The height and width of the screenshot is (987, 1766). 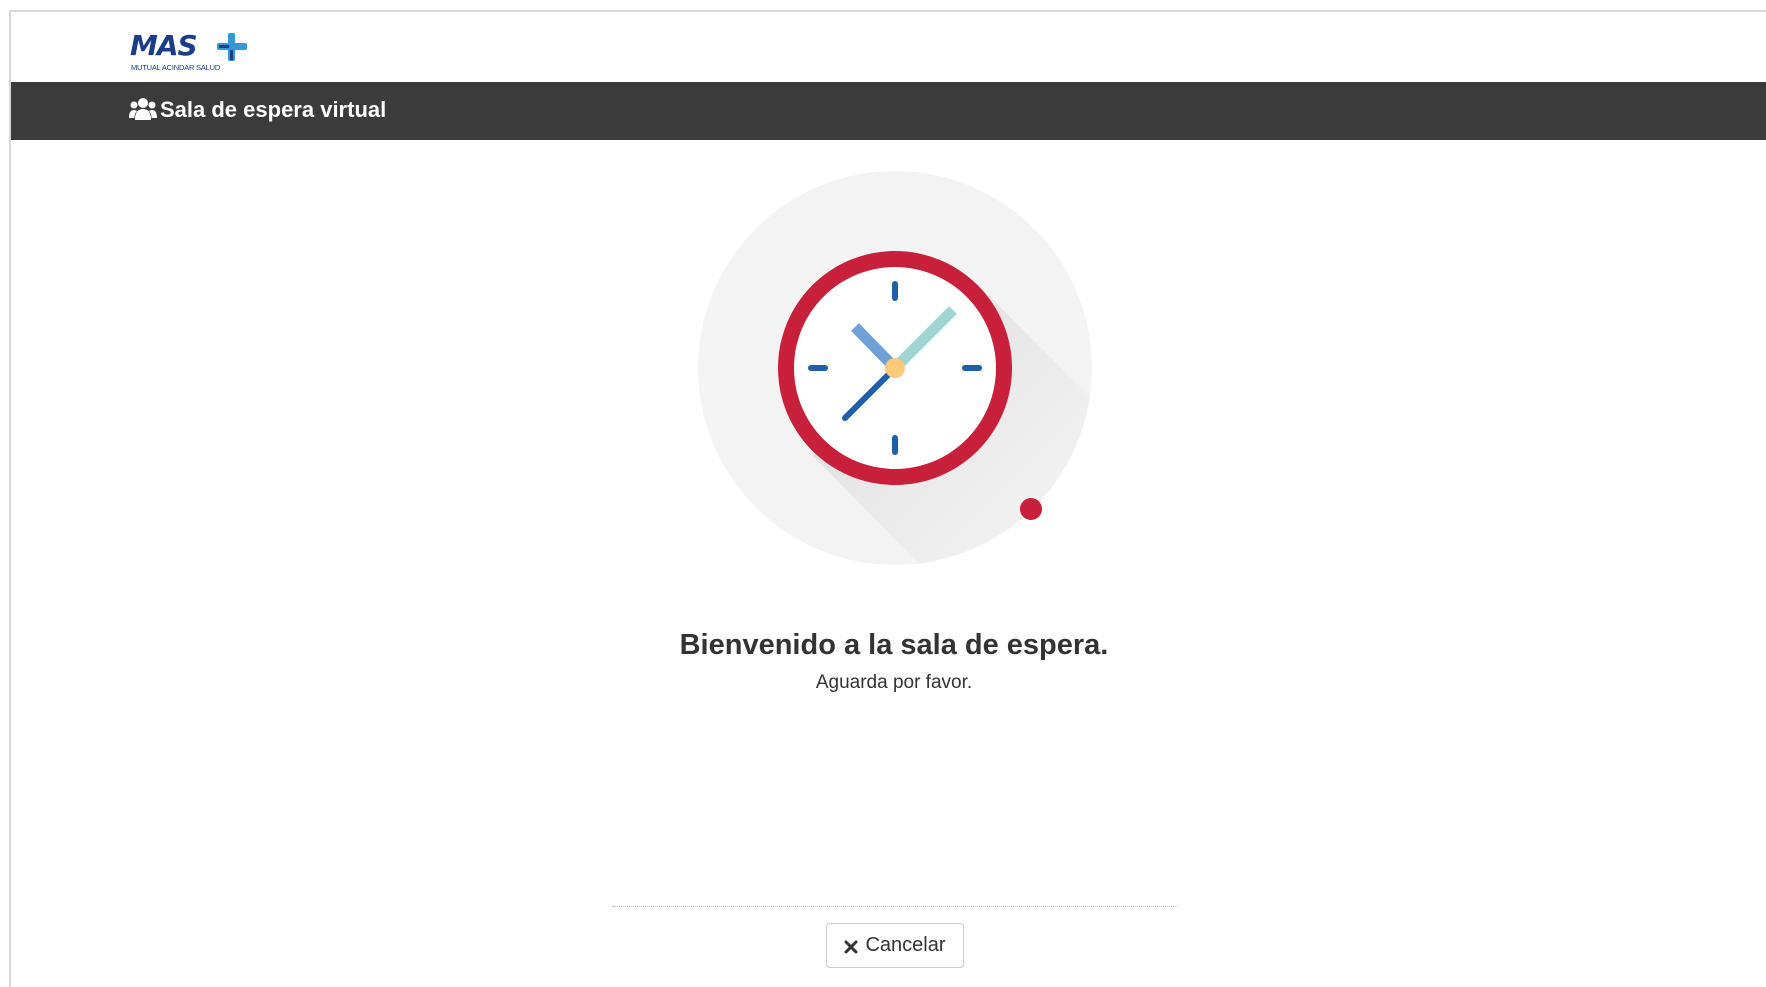 I want to click on cancel-button: Cancelar, so click(x=895, y=945).